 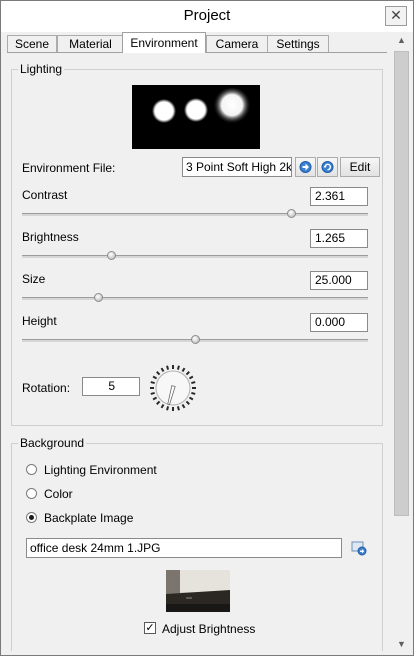 What do you see at coordinates (339, 238) in the screenshot?
I see `brightness-input: 1.265` at bounding box center [339, 238].